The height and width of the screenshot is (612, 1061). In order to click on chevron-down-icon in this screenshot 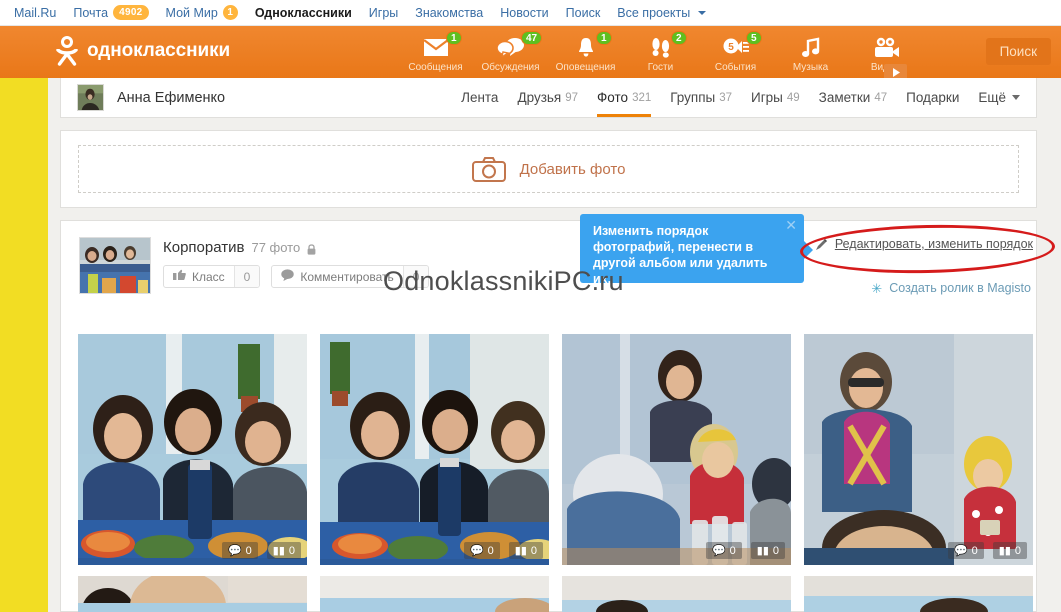, I will do `click(702, 12)`.